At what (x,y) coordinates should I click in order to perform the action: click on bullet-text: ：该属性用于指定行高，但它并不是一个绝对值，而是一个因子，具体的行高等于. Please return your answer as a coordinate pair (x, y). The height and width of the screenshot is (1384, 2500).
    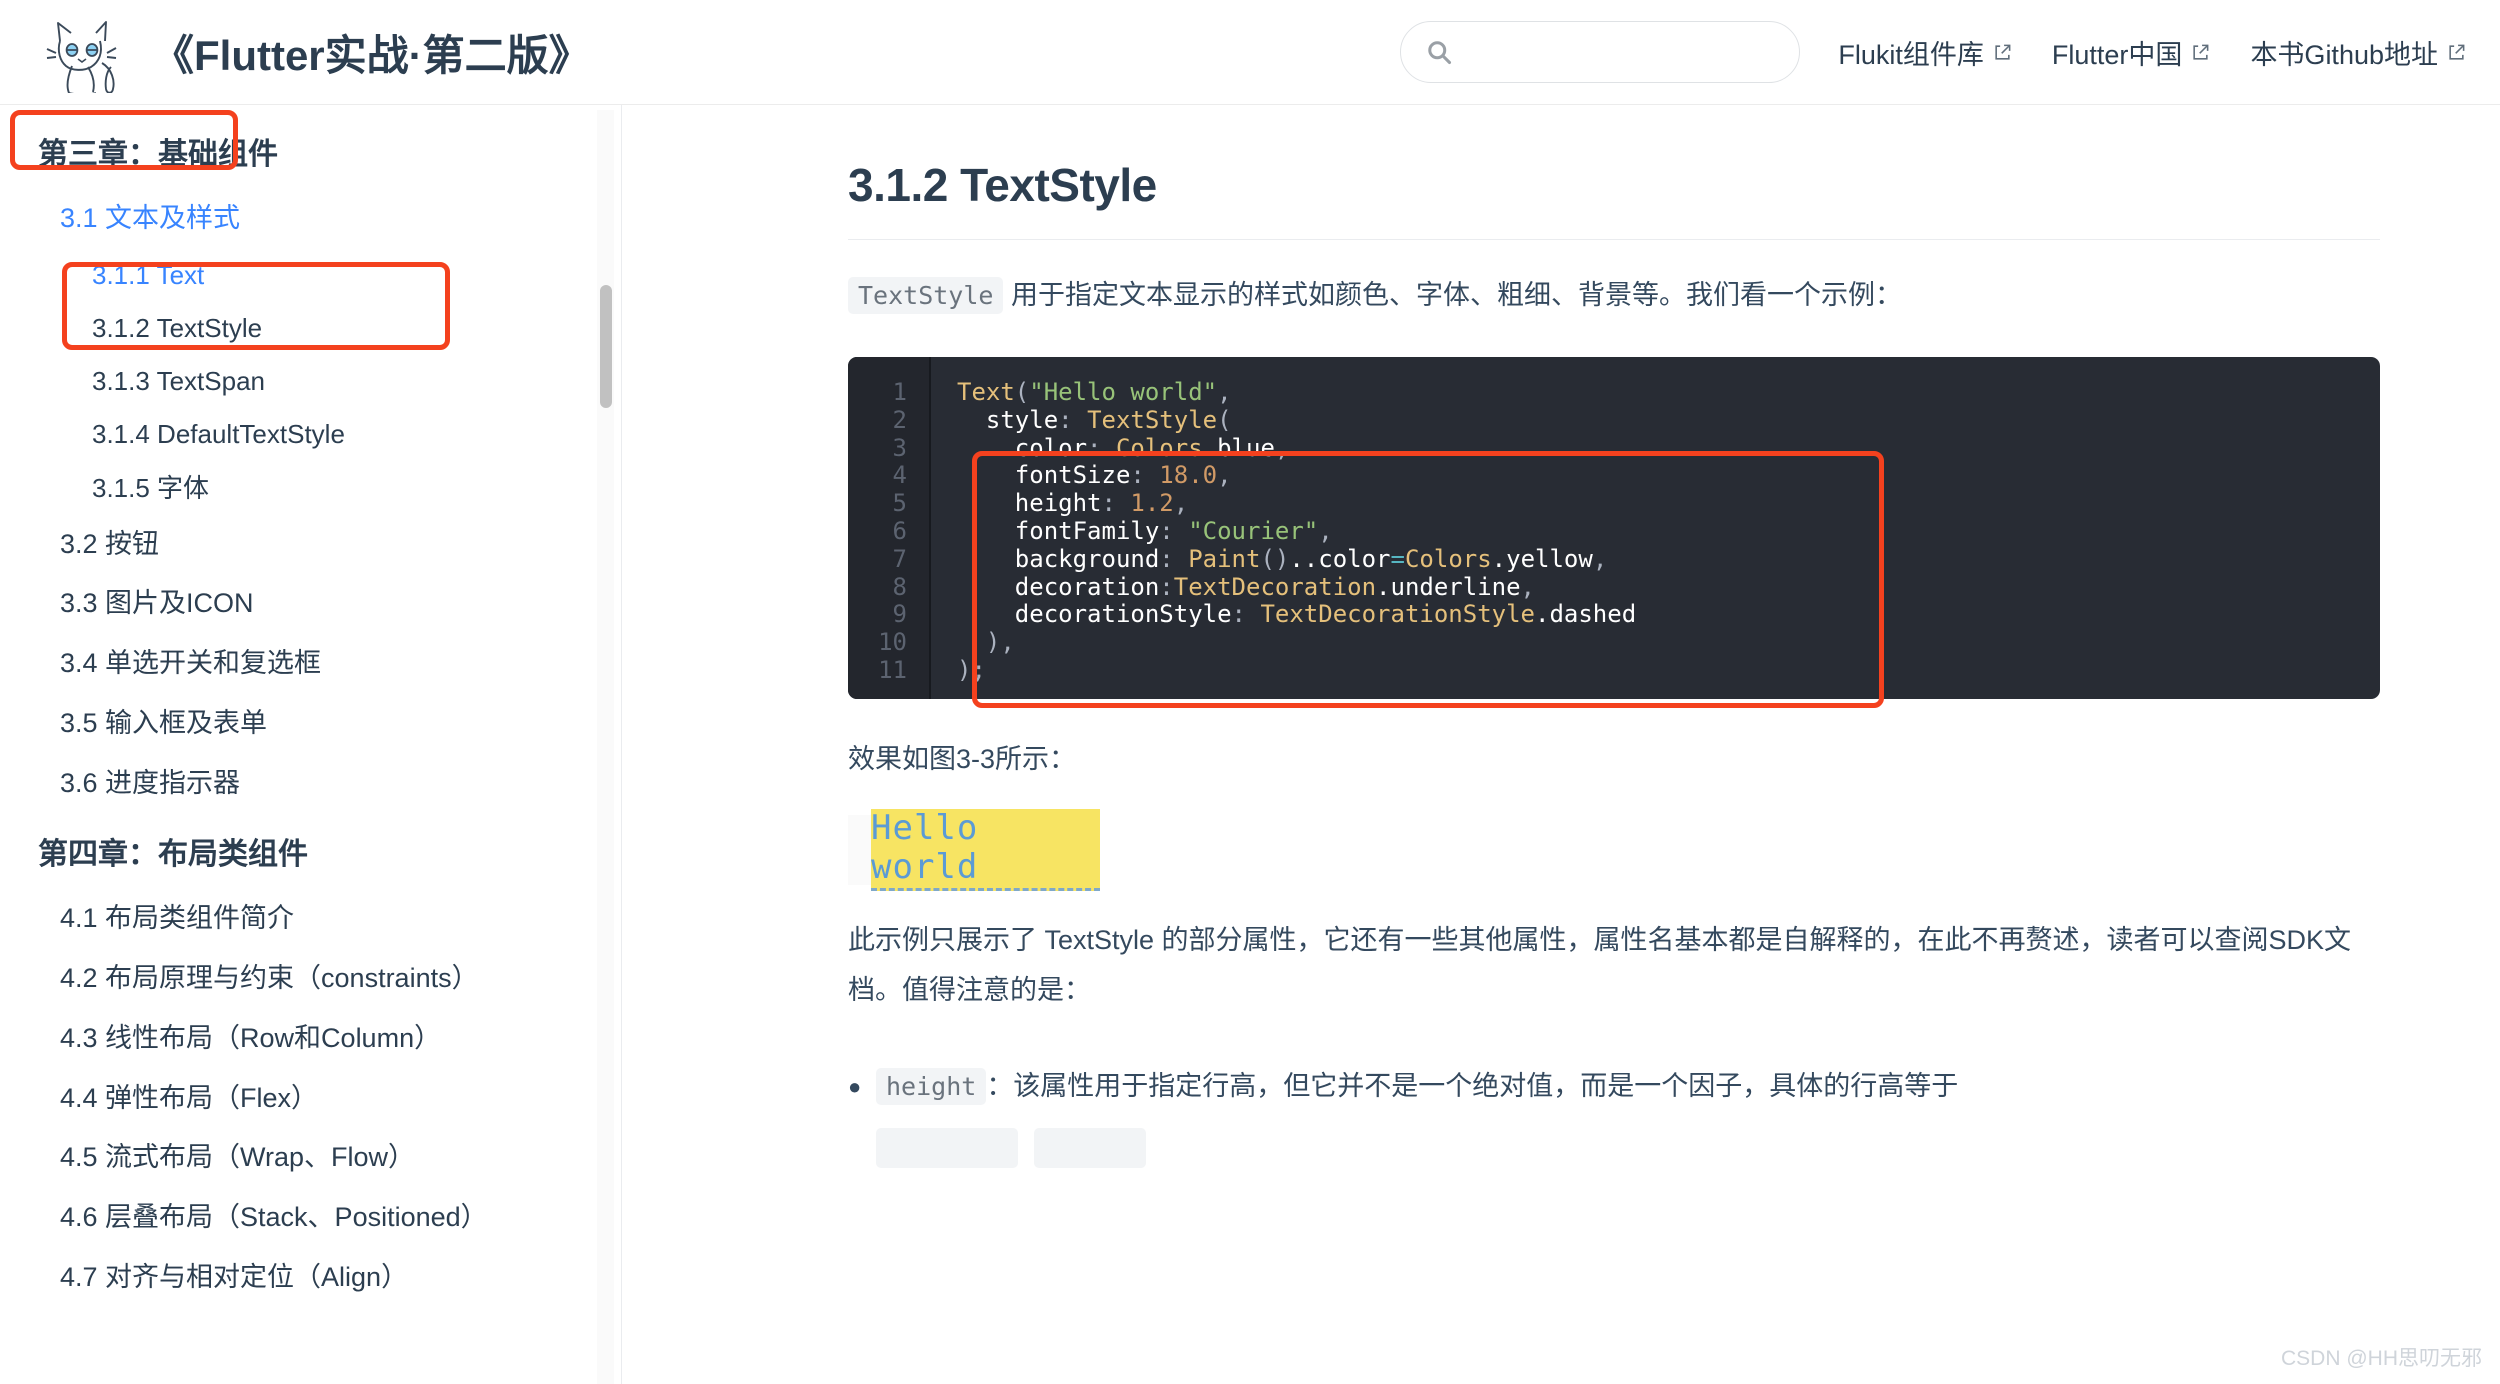
    Looking at the image, I should click on (1472, 1085).